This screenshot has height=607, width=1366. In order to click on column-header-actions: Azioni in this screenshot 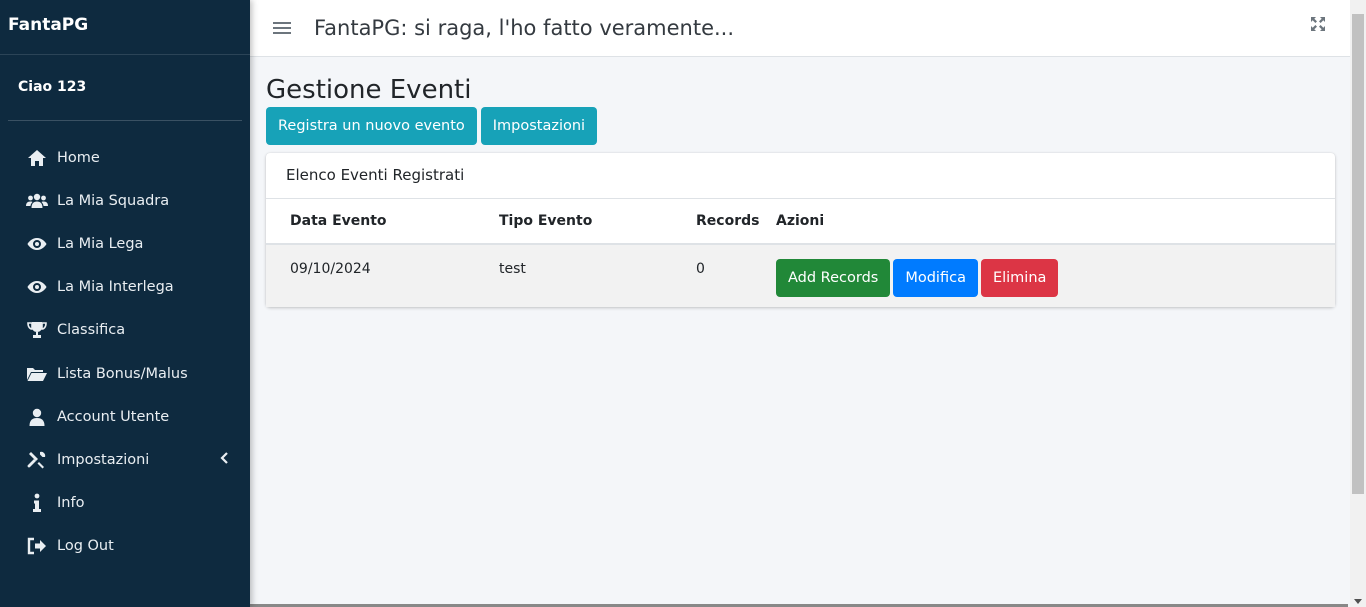, I will do `click(1055, 222)`.